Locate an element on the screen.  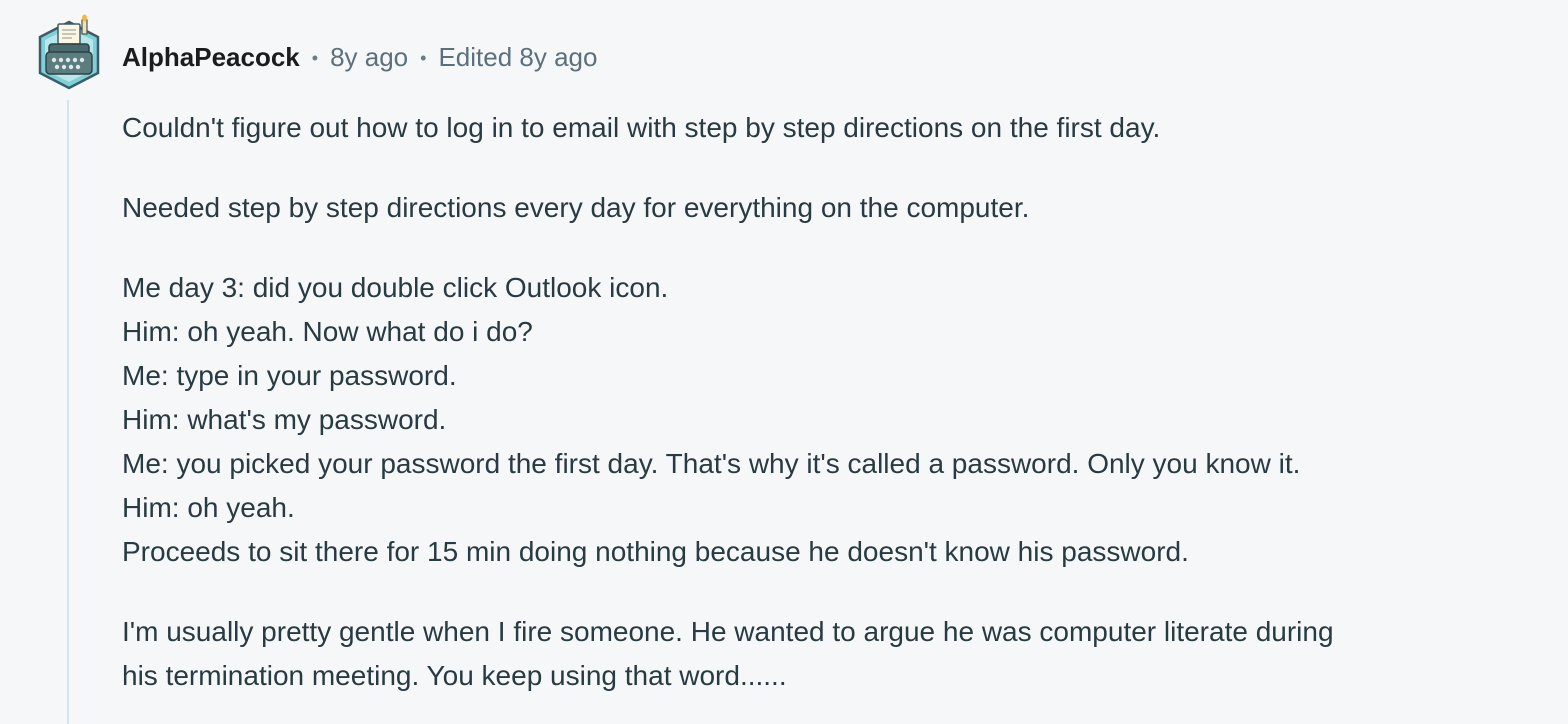
comment-line: Him: oh yeah. Now what do i do? is located at coordinates (327, 331).